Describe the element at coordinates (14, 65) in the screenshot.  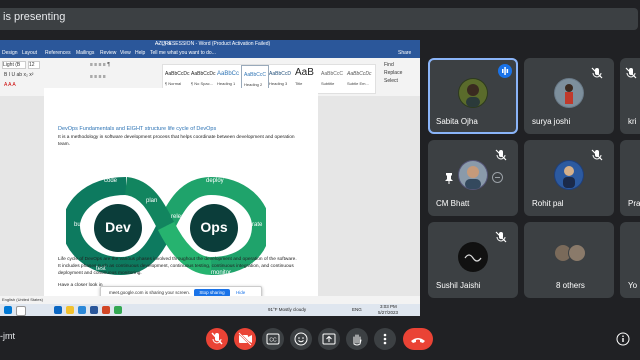
I see `font-name-box: Light (B` at that location.